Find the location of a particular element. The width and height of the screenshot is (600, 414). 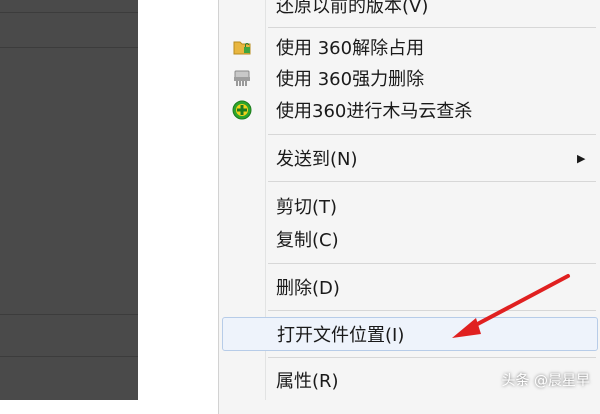

menu-item-label: 打开文件位置(I) is located at coordinates (341, 335).